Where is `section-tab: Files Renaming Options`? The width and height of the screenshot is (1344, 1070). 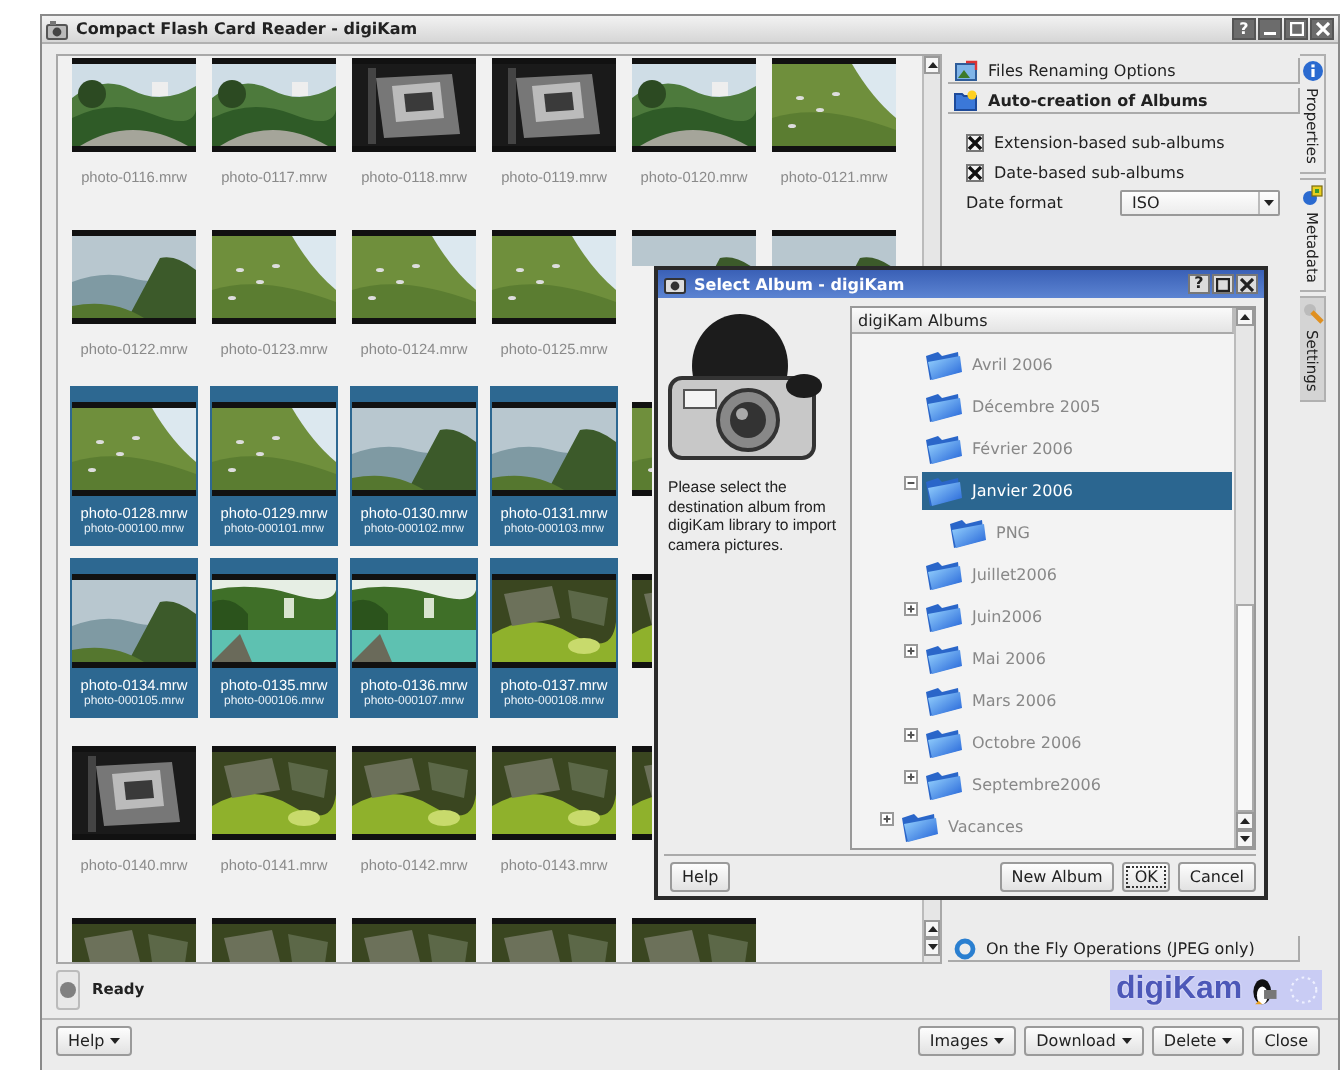 section-tab: Files Renaming Options is located at coordinates (1124, 71).